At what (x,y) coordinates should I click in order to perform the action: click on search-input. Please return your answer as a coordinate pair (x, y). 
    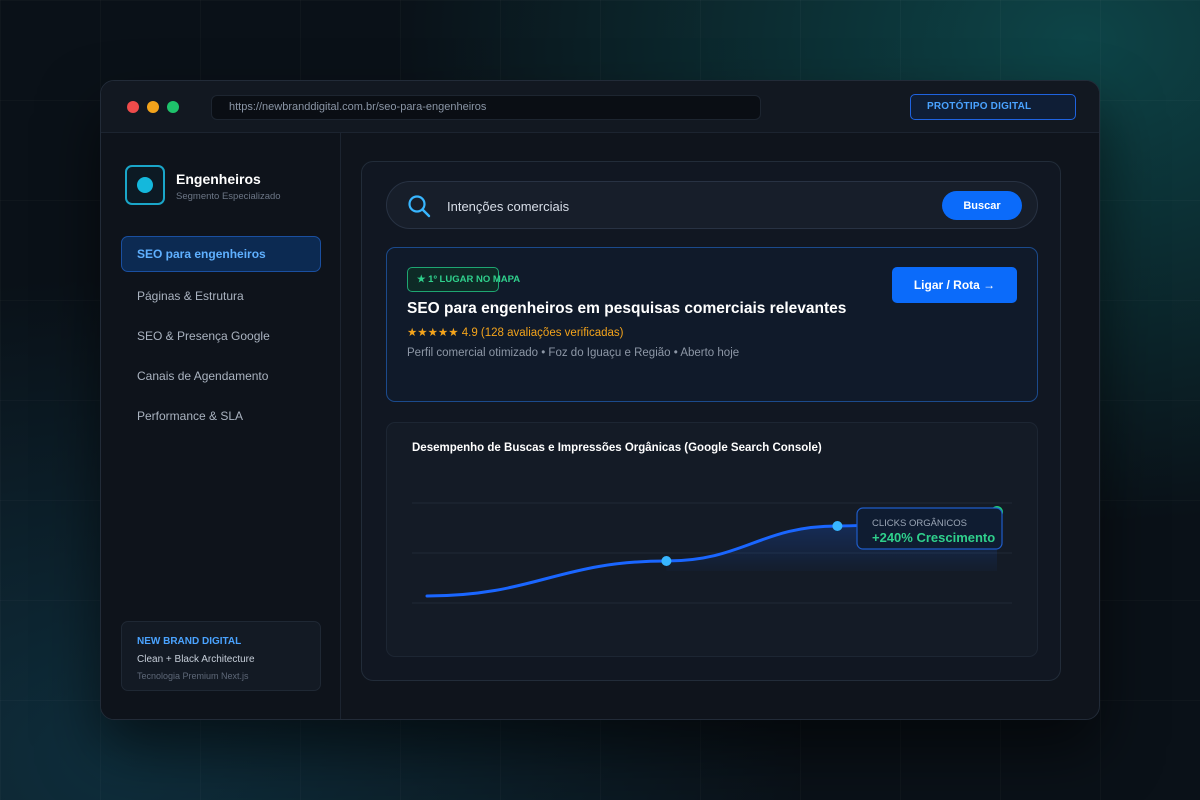
    Looking at the image, I should click on (647, 206).